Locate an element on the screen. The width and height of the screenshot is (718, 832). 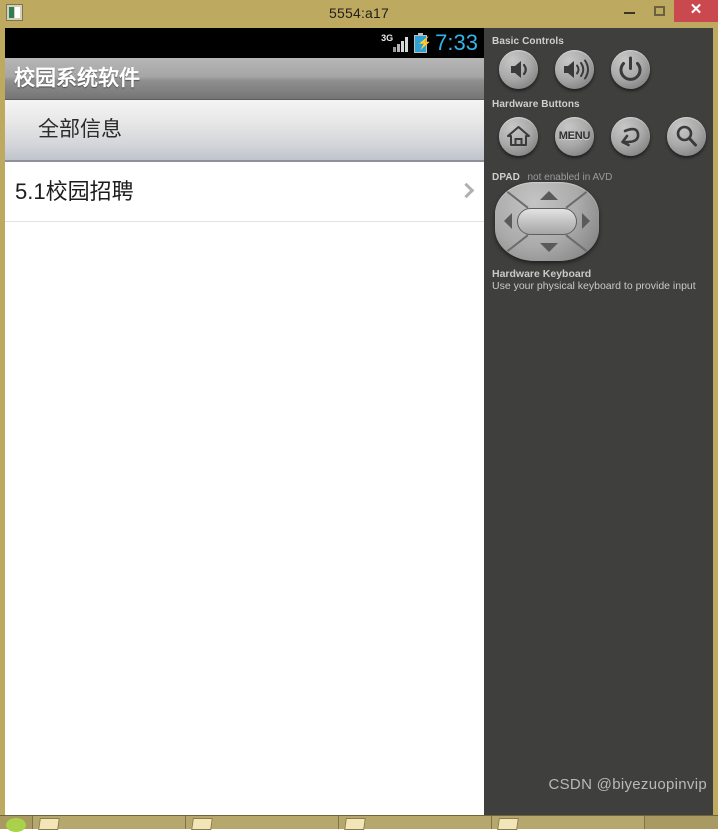
power-icon is located at coordinates (630, 68).